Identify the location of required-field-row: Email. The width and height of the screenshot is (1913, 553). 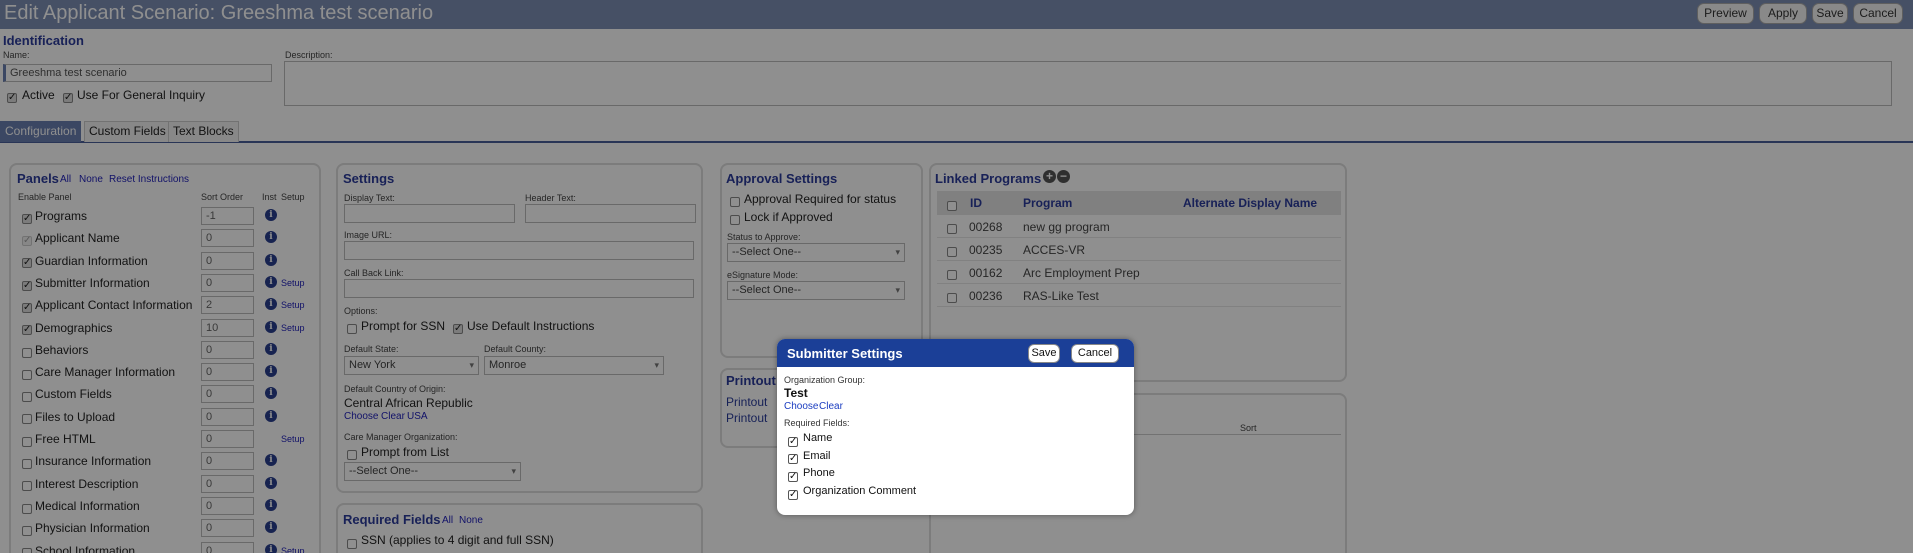
(948, 457).